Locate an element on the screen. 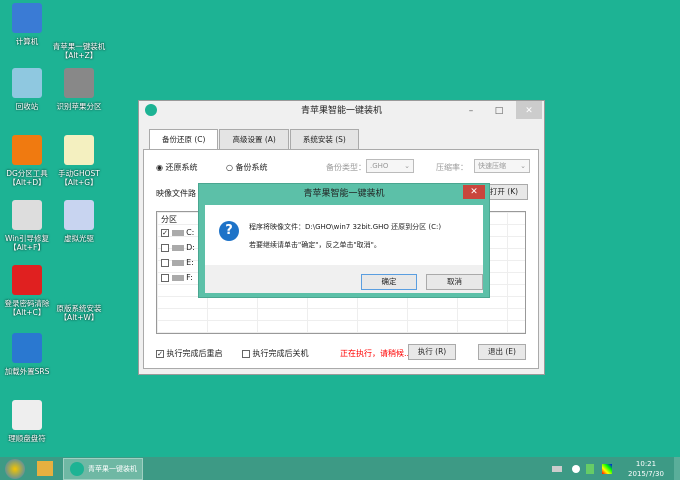 This screenshot has height=480, width=680. virtual-drive-icon is located at coordinates (79, 215).